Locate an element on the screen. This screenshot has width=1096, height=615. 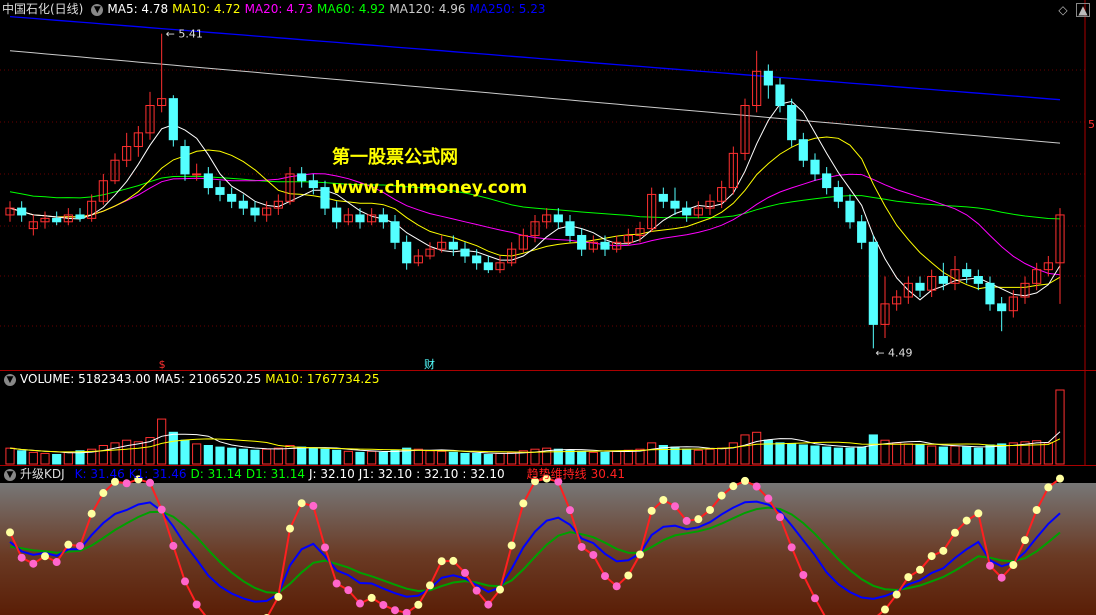
price-legend-item-0: MA5: 4.78 is located at coordinates (138, 9).